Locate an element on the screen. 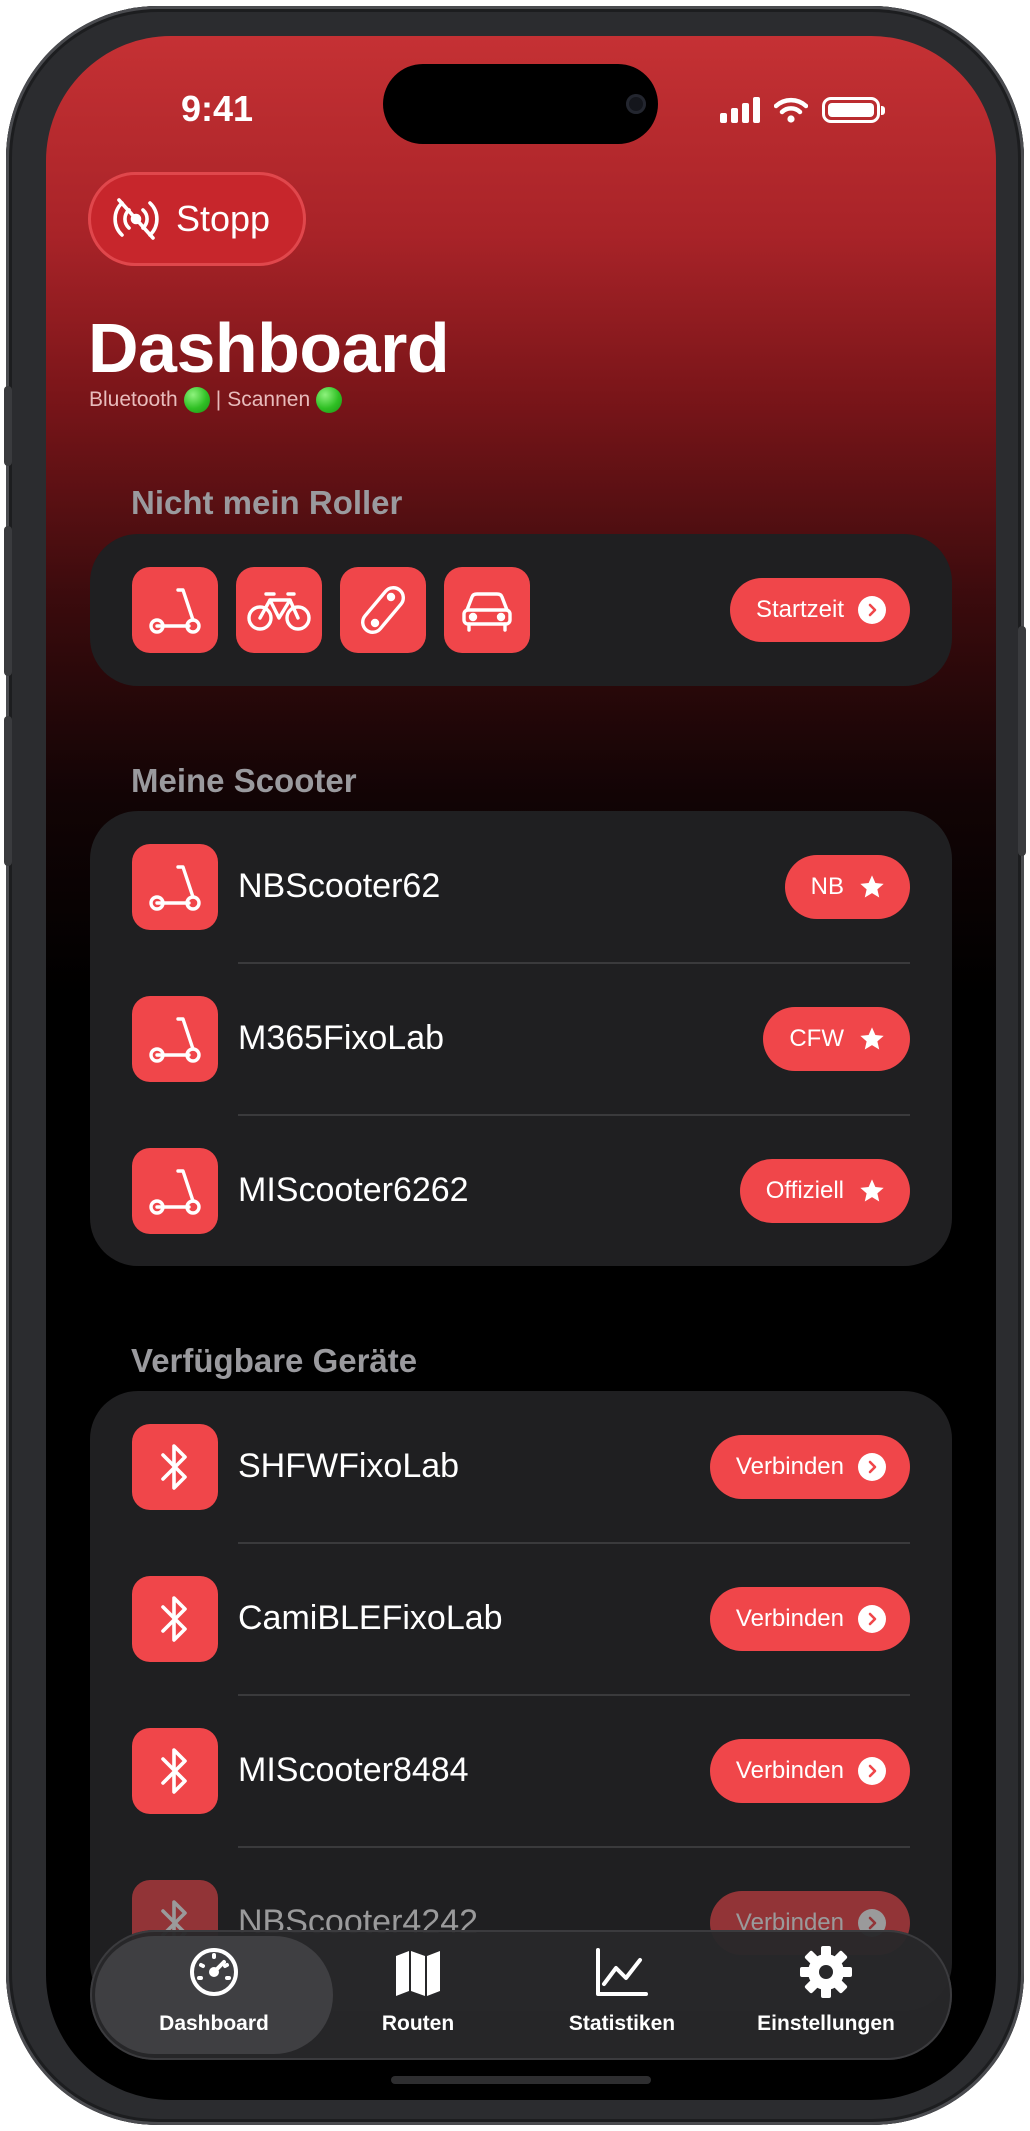 The image size is (1030, 2131). firmware-badge-label: NB is located at coordinates (827, 886).